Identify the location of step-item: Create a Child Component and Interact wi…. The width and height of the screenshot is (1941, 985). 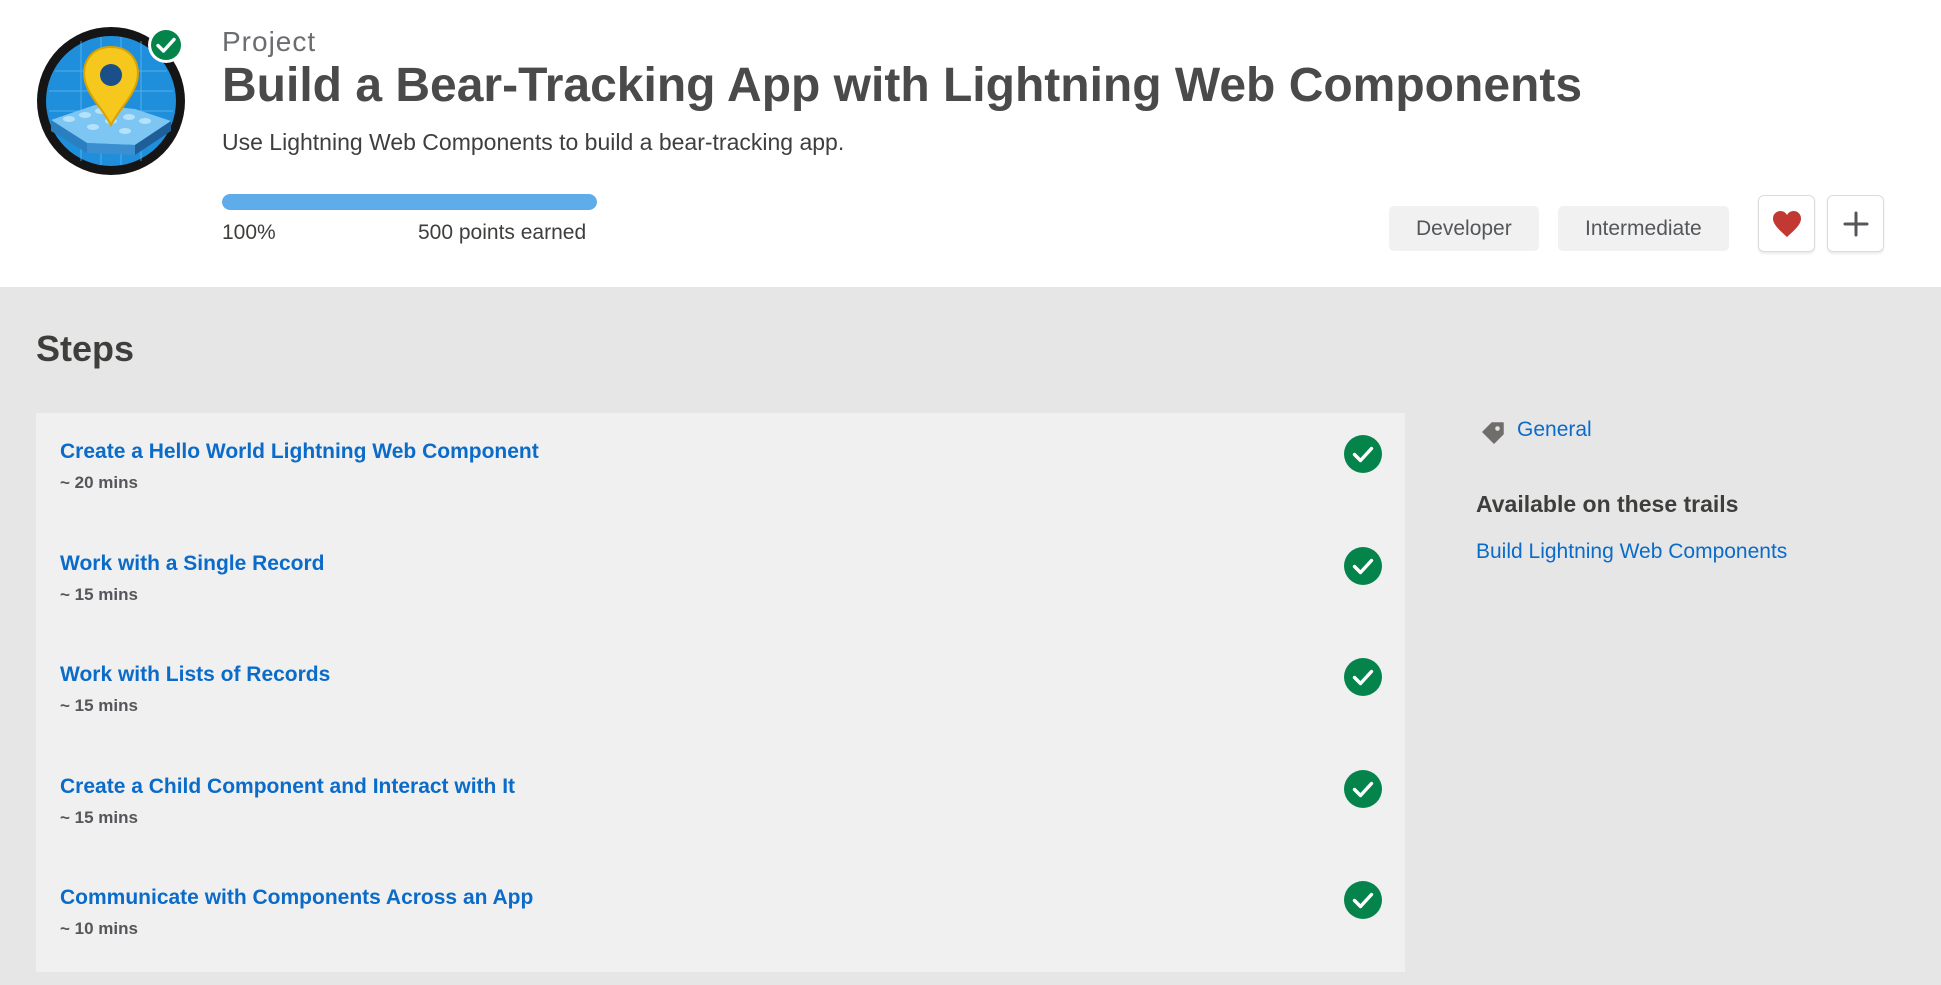
(720, 803).